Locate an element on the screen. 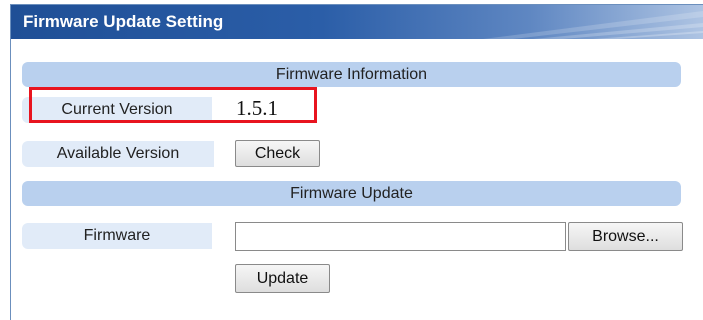  firmware-file-input is located at coordinates (400, 236).